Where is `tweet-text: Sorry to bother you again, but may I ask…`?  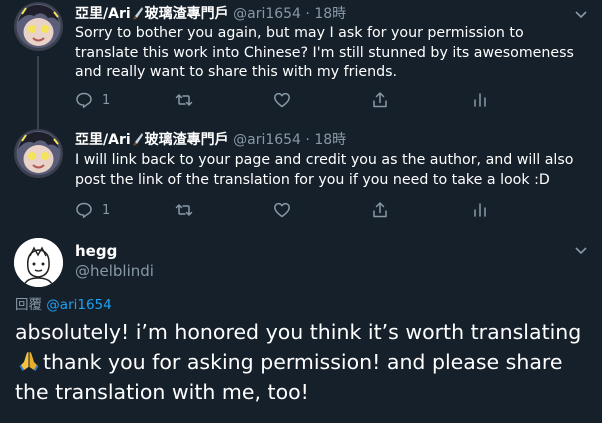 tweet-text: Sorry to bother you again, but may I ask… is located at coordinates (324, 52).